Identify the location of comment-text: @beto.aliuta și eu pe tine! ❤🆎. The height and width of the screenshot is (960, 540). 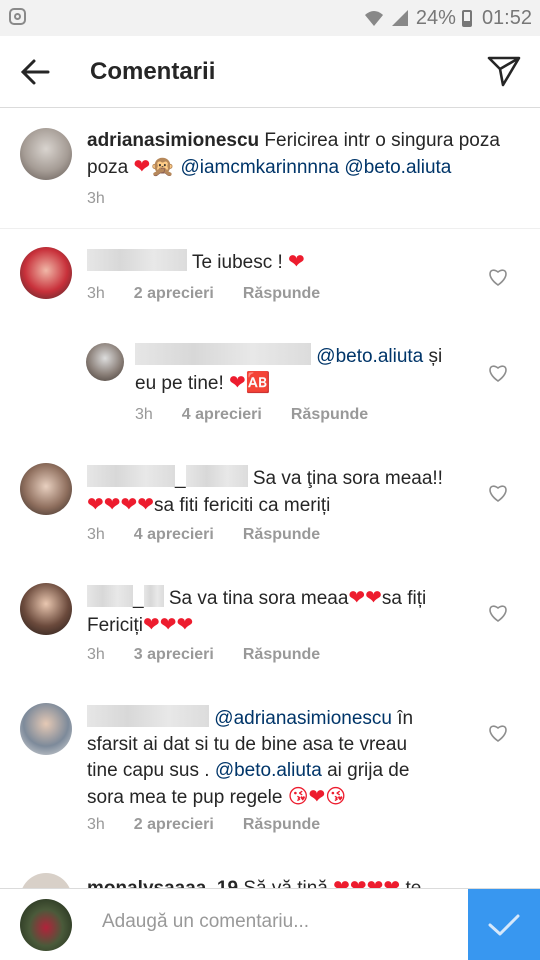
(305, 370).